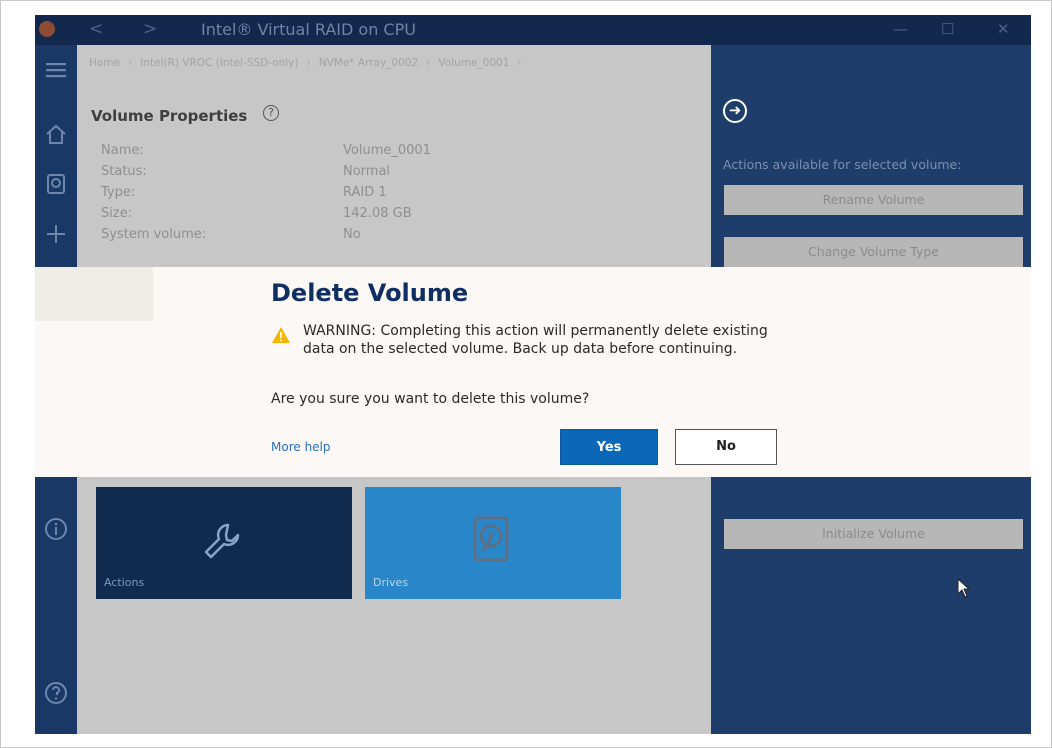  I want to click on menu-icon, so click(56, 72).